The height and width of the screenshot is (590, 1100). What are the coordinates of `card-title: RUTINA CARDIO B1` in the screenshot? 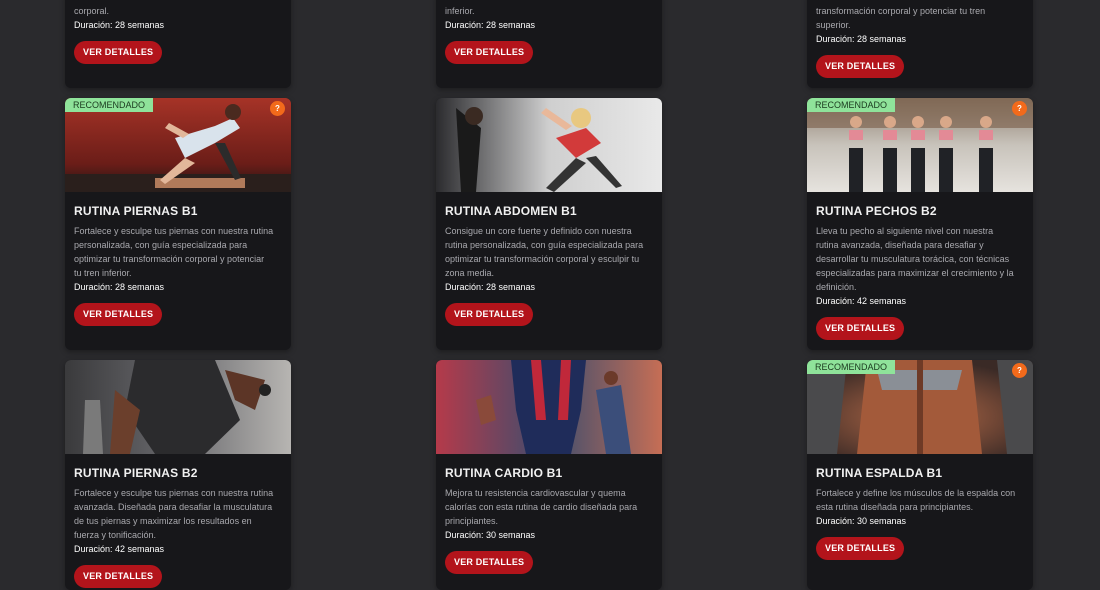 It's located at (504, 473).